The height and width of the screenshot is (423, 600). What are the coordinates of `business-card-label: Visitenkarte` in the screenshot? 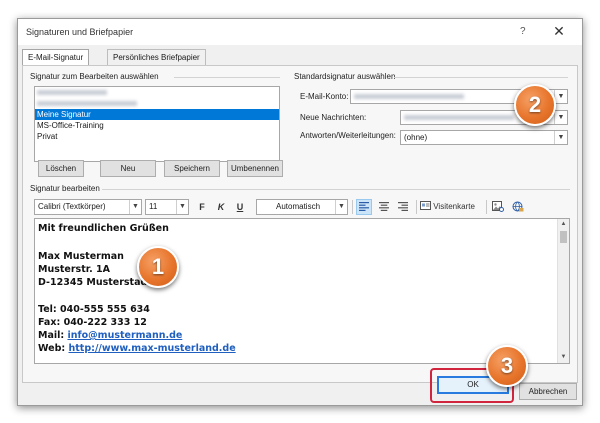 It's located at (454, 206).